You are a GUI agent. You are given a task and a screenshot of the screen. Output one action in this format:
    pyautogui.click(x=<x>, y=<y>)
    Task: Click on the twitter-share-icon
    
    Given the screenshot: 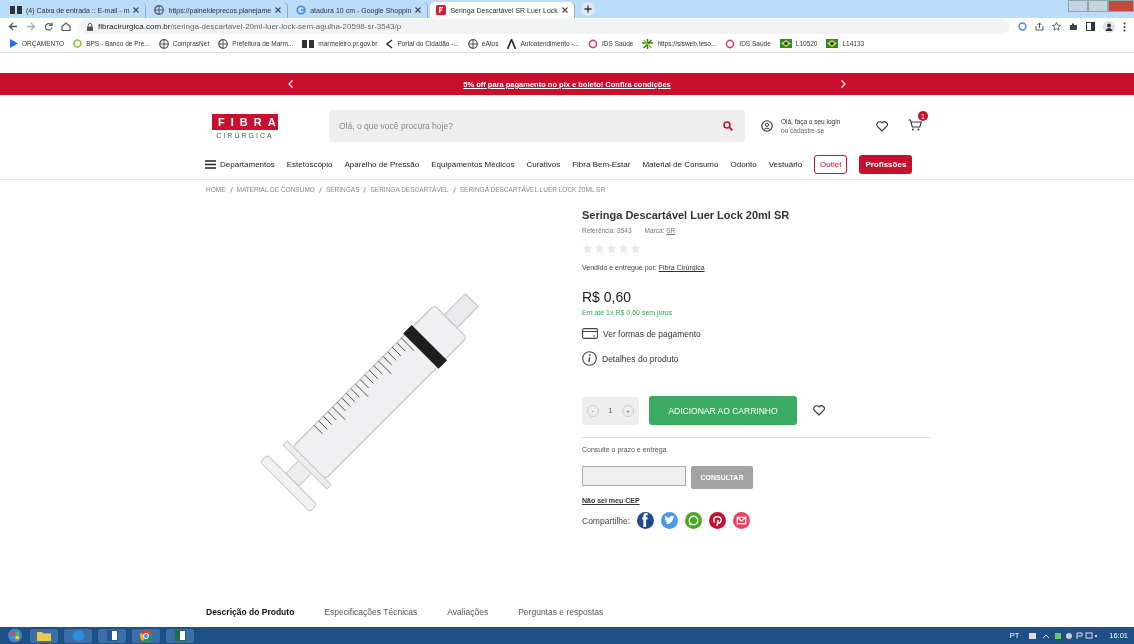 What is the action you would take?
    pyautogui.click(x=670, y=520)
    